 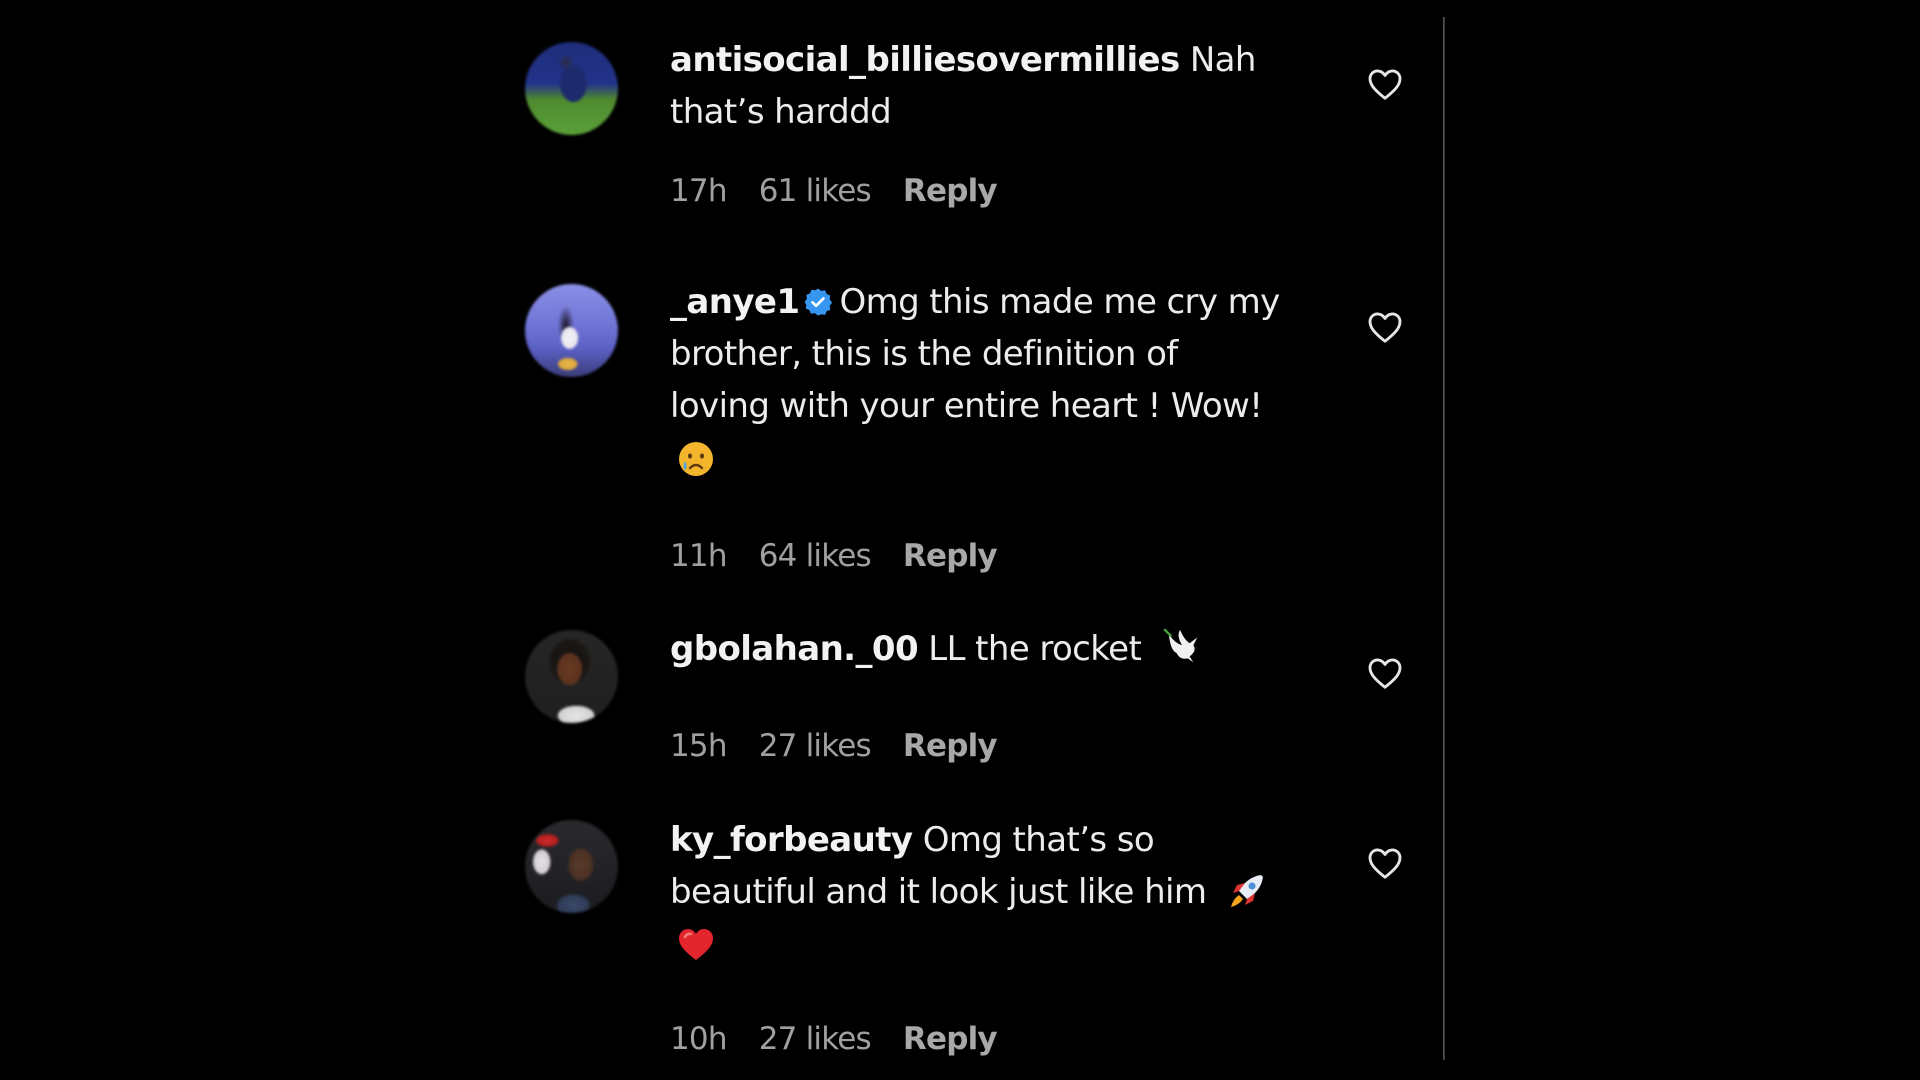 What do you see at coordinates (698, 1039) in the screenshot?
I see `comment-time: 10h` at bounding box center [698, 1039].